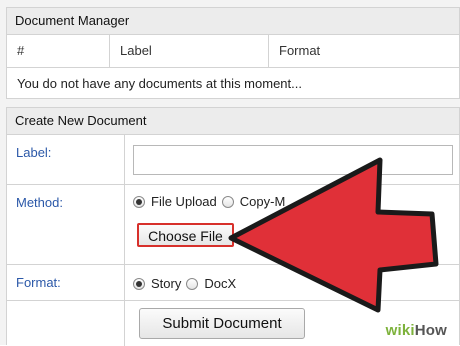 The width and height of the screenshot is (460, 346). Describe the element at coordinates (192, 283) in the screenshot. I see `docx-radio` at that location.